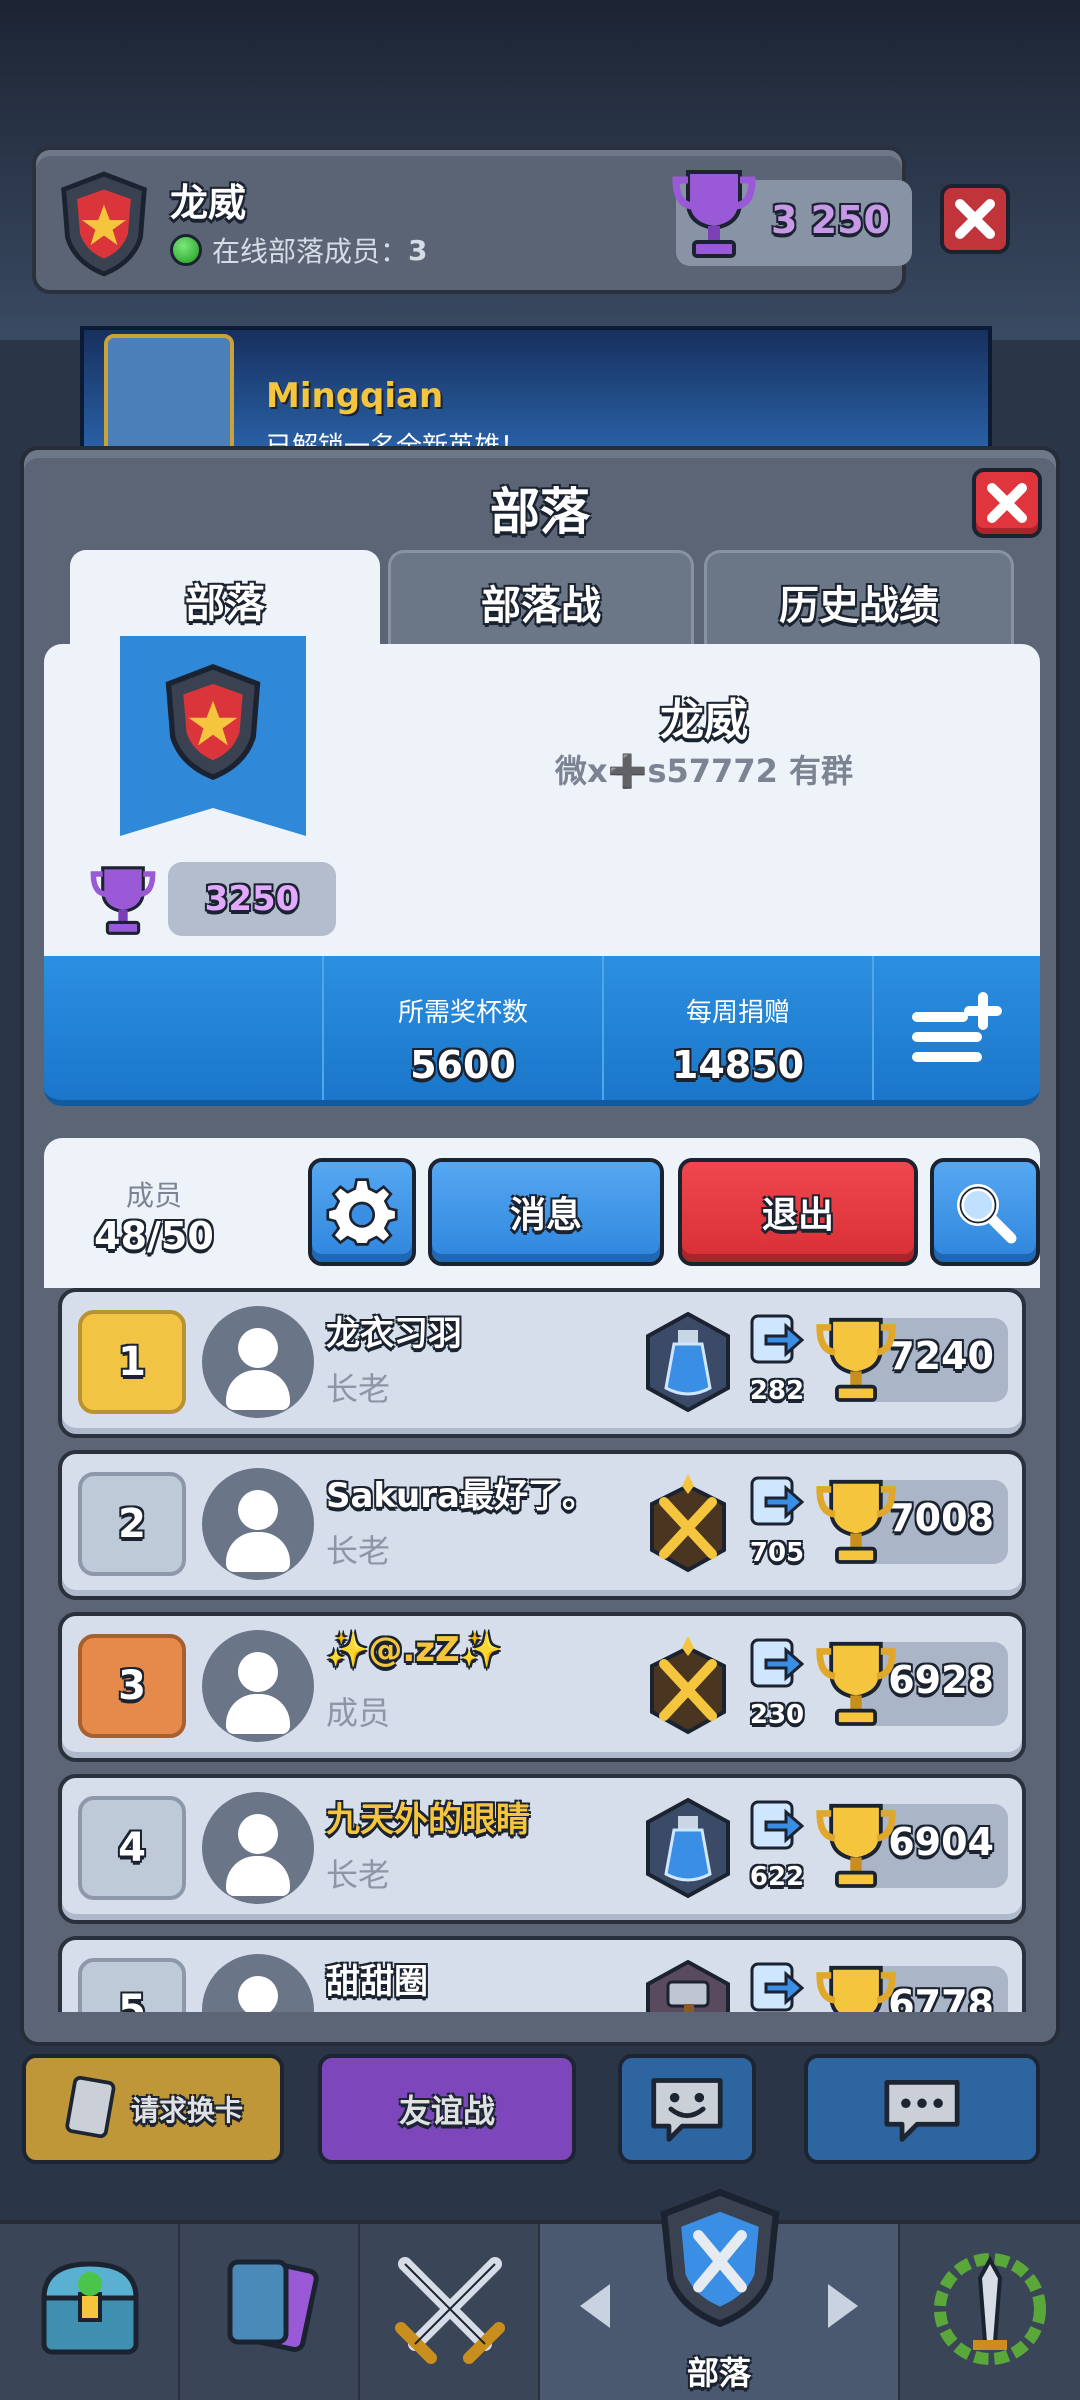 The image size is (1080, 2400). Describe the element at coordinates (273, 2305) in the screenshot. I see `cards-icon` at that location.